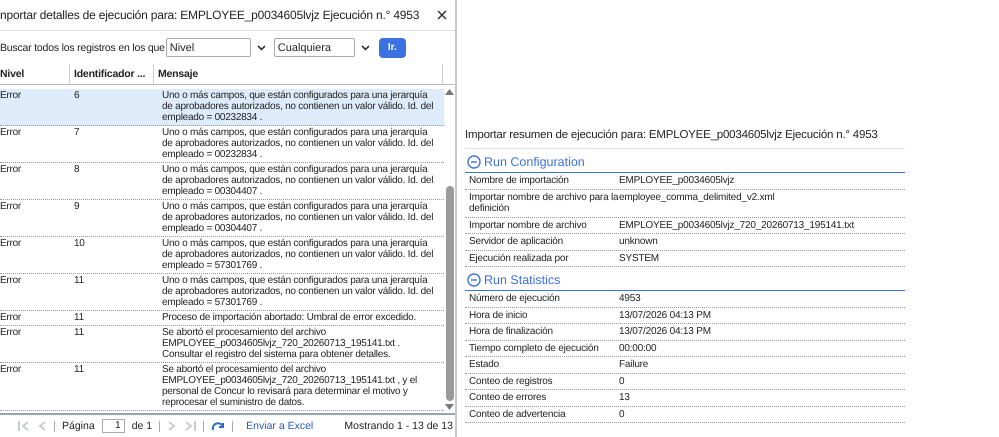 The image size is (999, 437). Describe the element at coordinates (298, 74) in the screenshot. I see `column-header: Mensaje` at that location.